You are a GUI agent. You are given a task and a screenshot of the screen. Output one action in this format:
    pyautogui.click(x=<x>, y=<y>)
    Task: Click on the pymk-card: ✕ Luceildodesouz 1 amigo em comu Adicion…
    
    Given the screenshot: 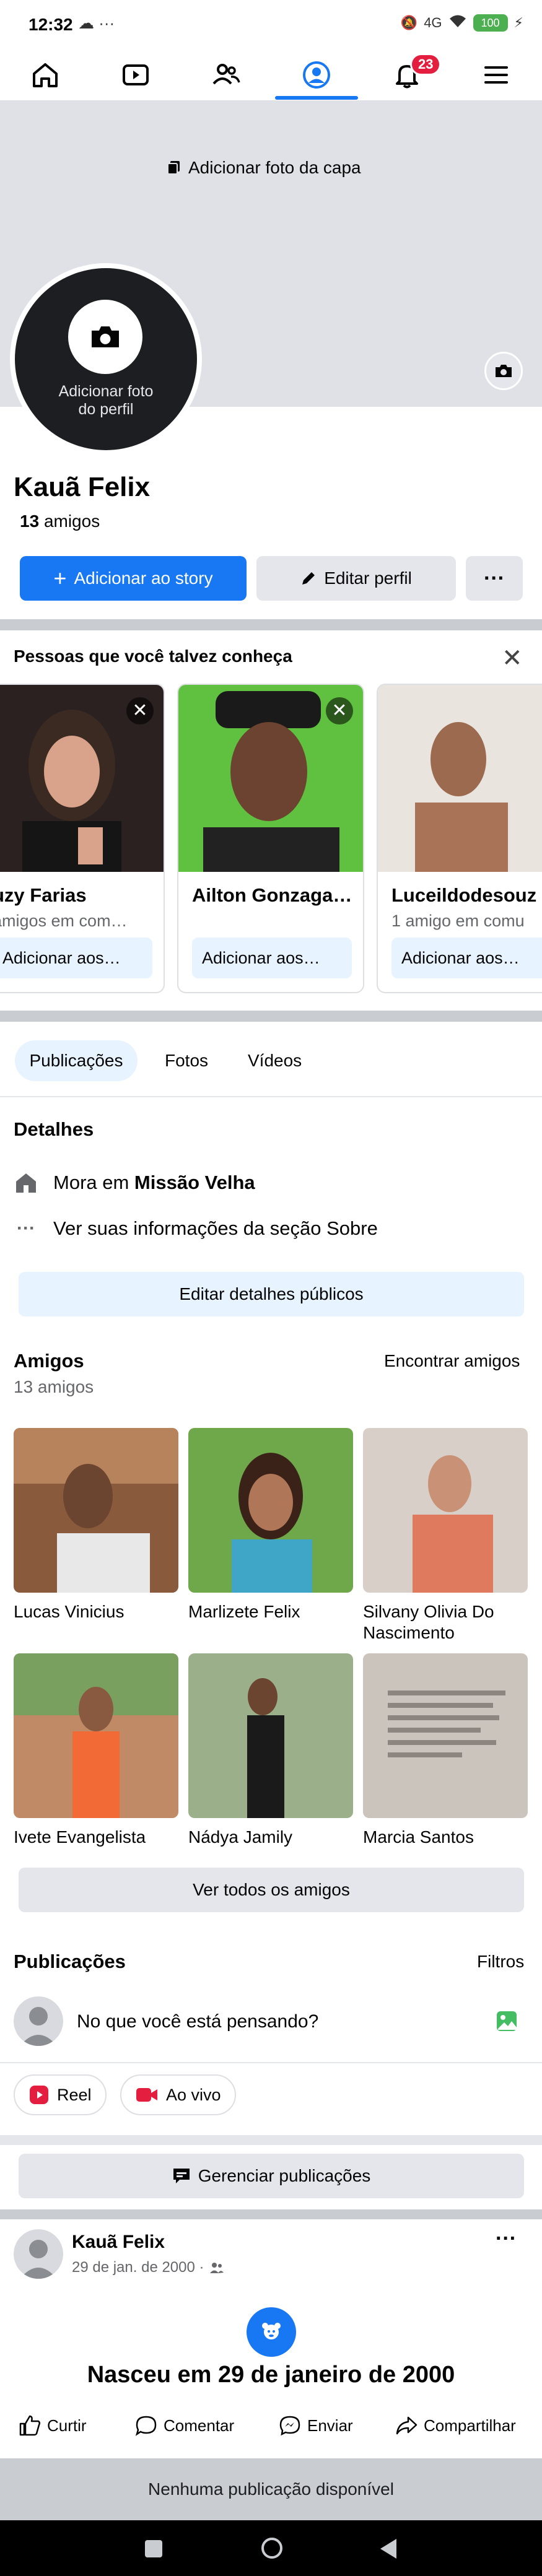 What is the action you would take?
    pyautogui.click(x=459, y=838)
    